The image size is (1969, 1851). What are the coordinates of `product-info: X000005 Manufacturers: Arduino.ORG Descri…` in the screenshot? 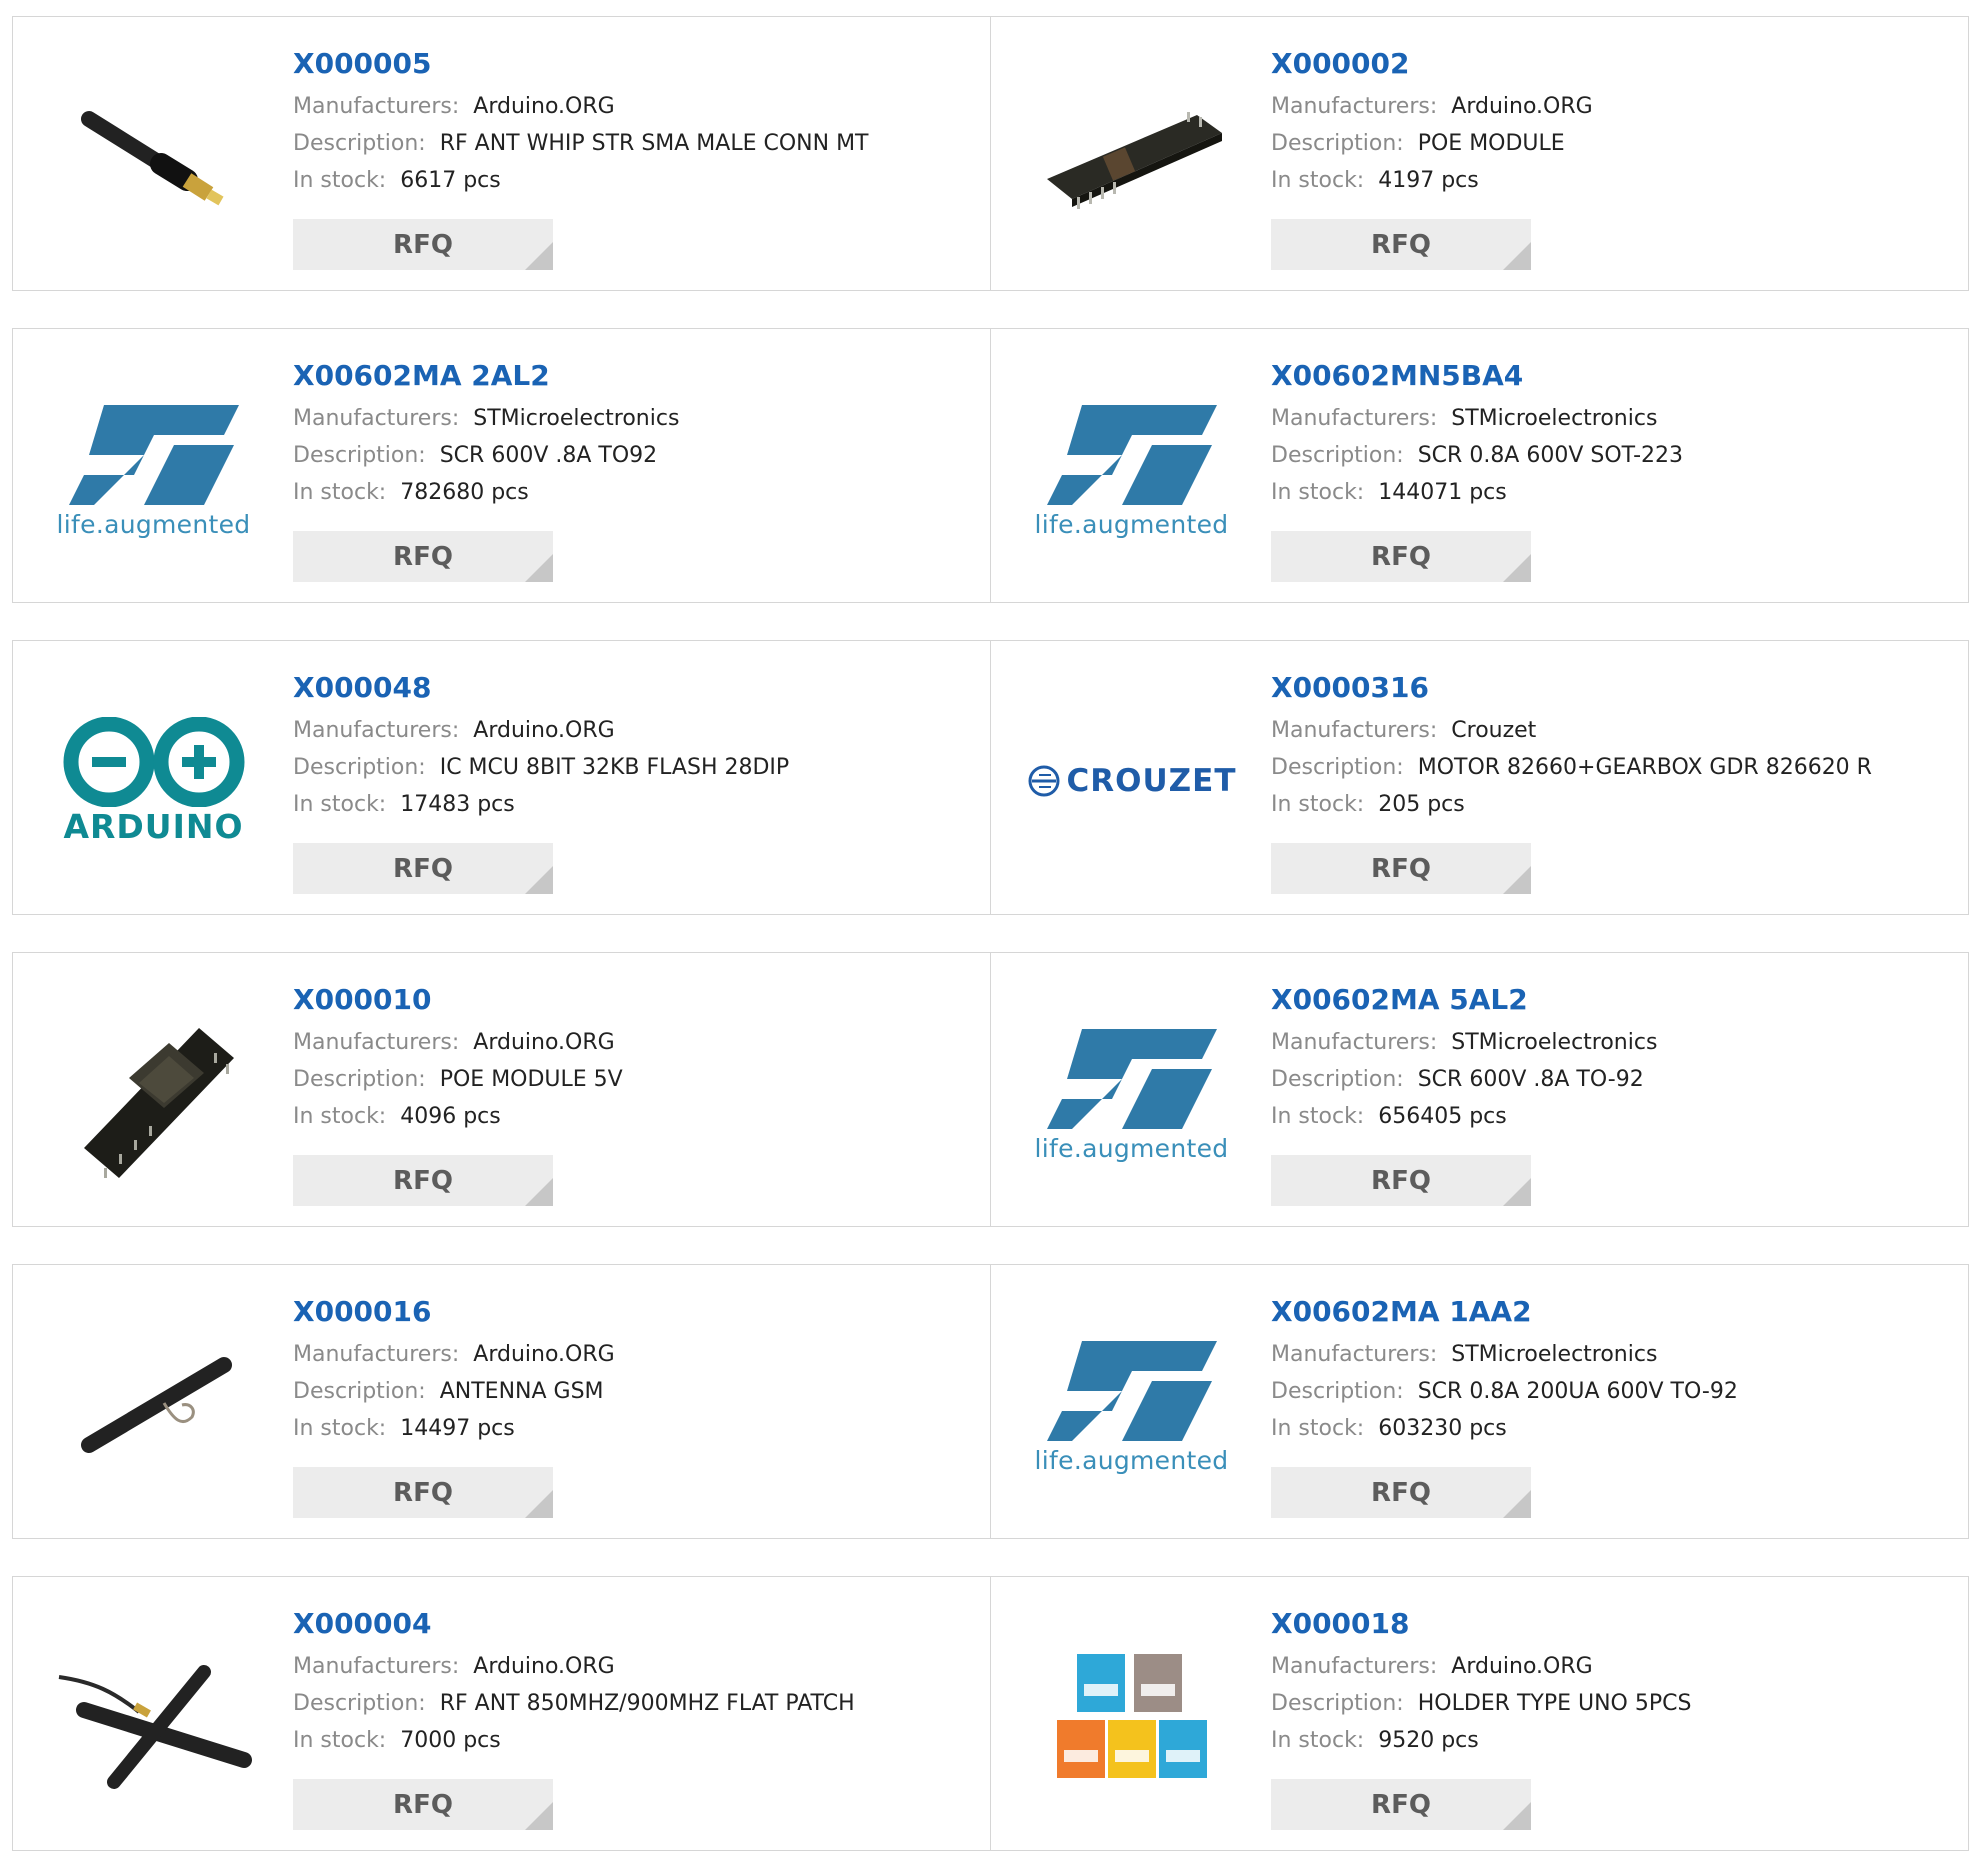 It's located at (633, 122).